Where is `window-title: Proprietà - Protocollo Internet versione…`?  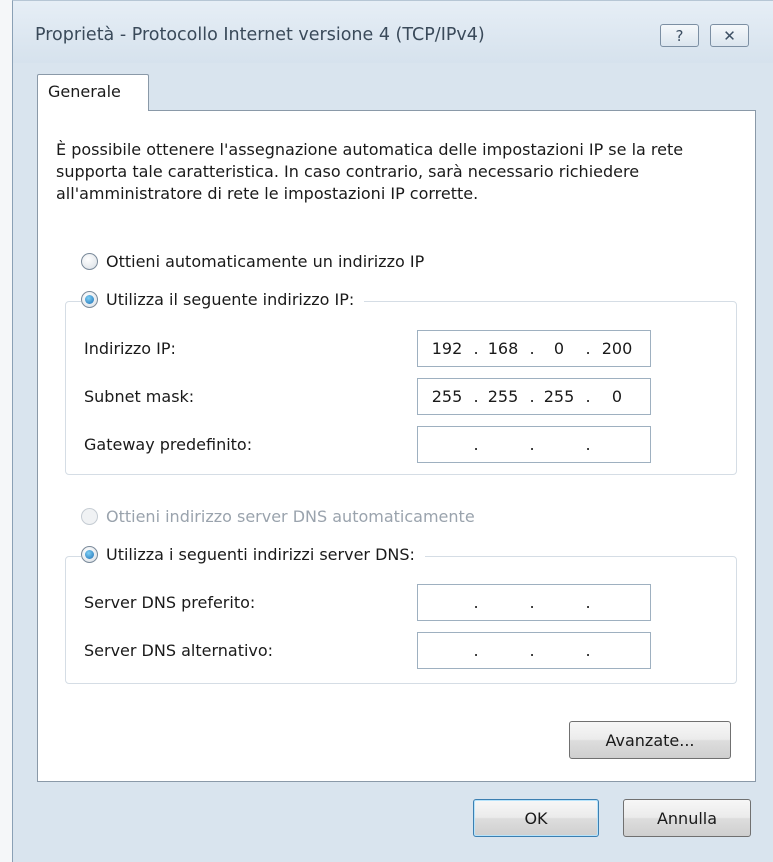
window-title: Proprietà - Protocollo Internet versione… is located at coordinates (260, 35).